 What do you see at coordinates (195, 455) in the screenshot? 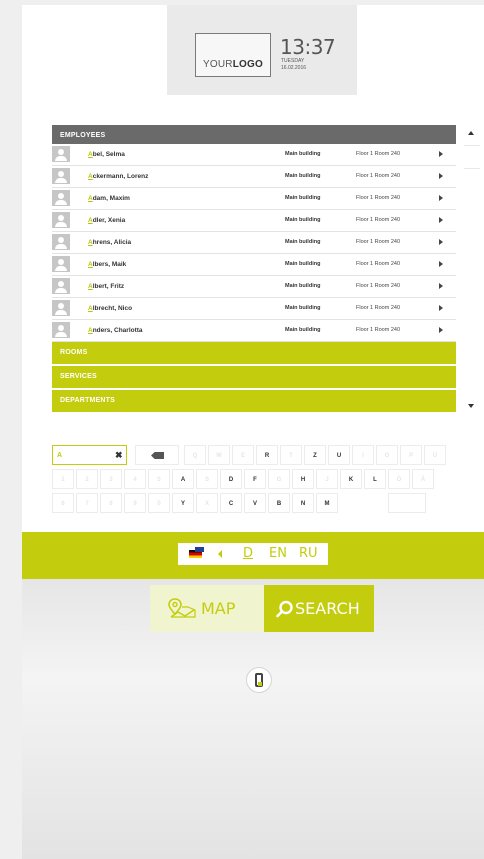
I see `key-q: Q` at bounding box center [195, 455].